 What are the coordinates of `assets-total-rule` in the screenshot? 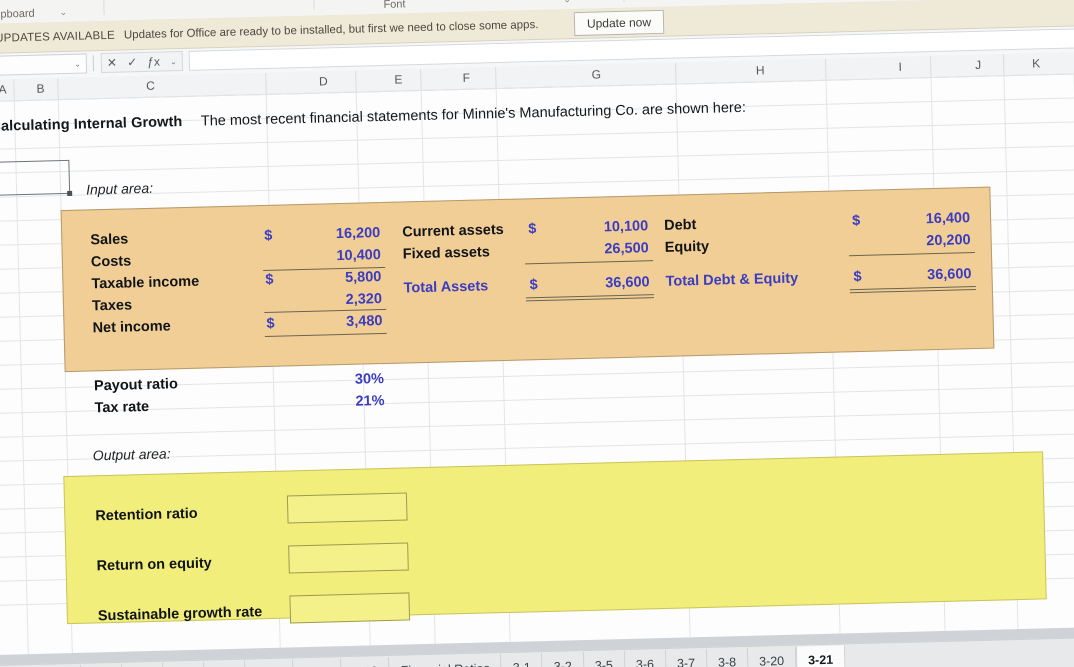 It's located at (589, 296).